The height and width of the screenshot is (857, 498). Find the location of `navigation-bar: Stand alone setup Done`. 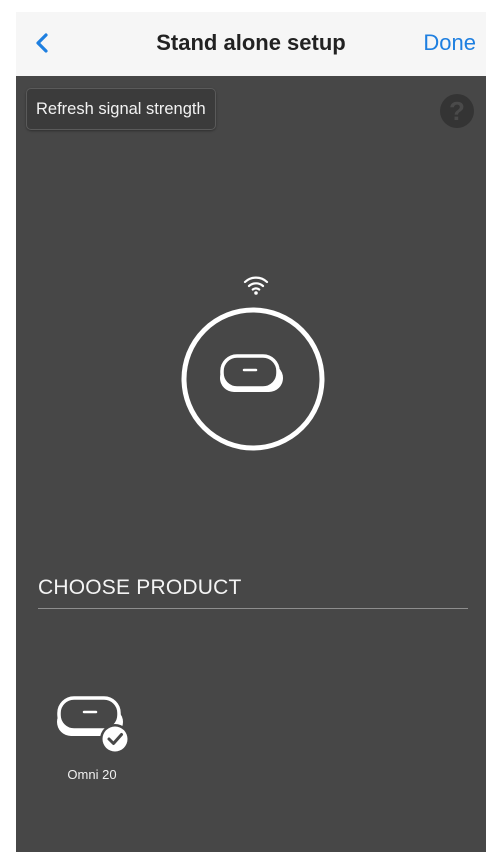

navigation-bar: Stand alone setup Done is located at coordinates (251, 44).